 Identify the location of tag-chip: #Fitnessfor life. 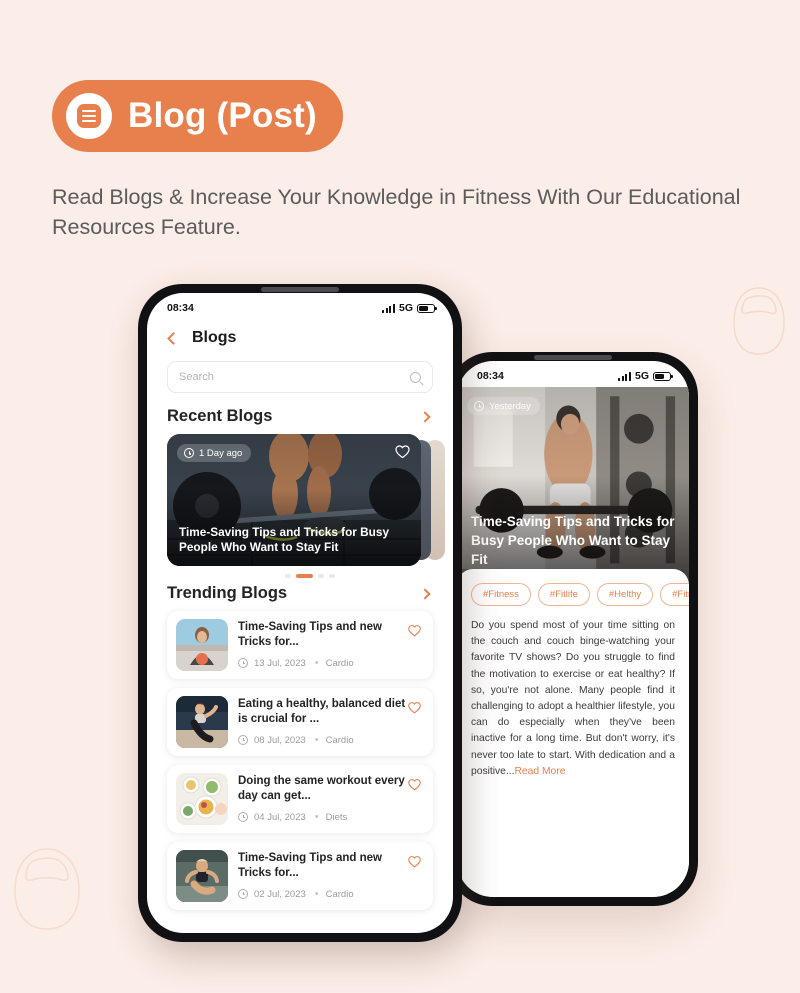
(674, 594).